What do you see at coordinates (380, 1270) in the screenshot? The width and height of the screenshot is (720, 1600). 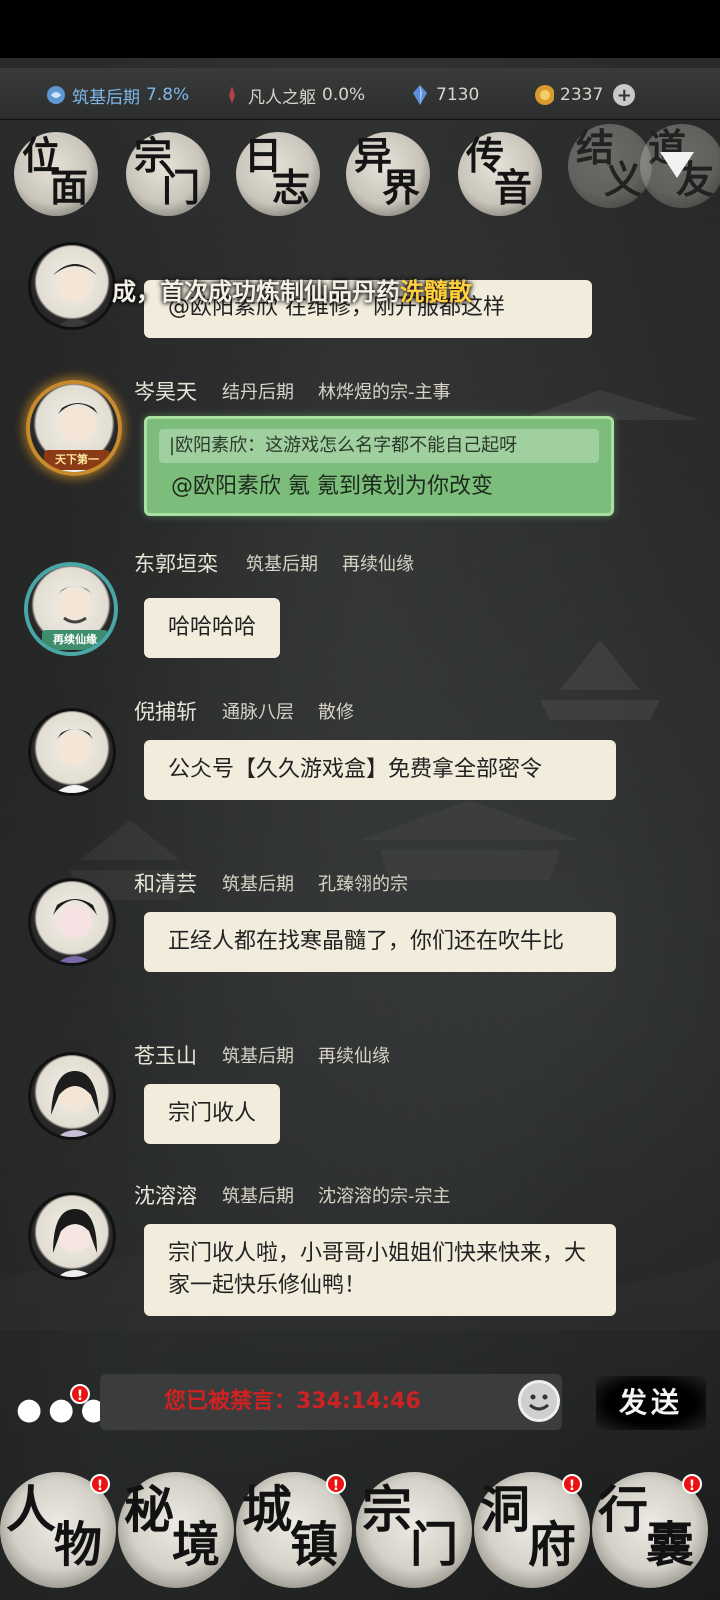 I see `message-bubble: 宗门收人啦，小哥哥小姐姐们快来快来，大家一起快乐修仙鸭！` at bounding box center [380, 1270].